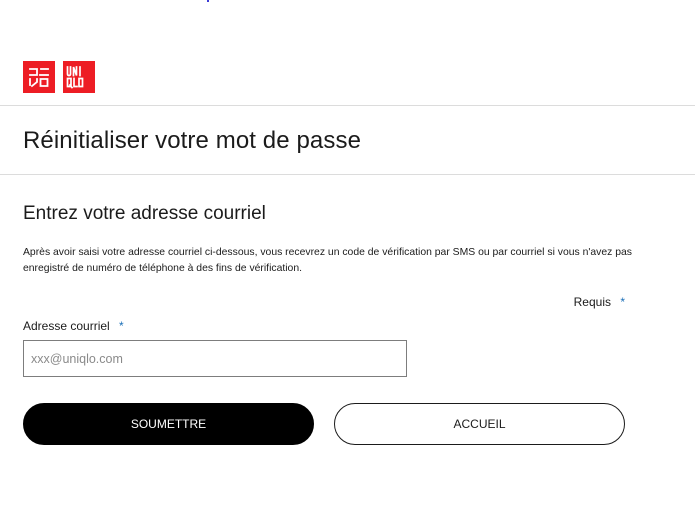 The image size is (695, 507). What do you see at coordinates (622, 302) in the screenshot?
I see `required-asterisk: *` at bounding box center [622, 302].